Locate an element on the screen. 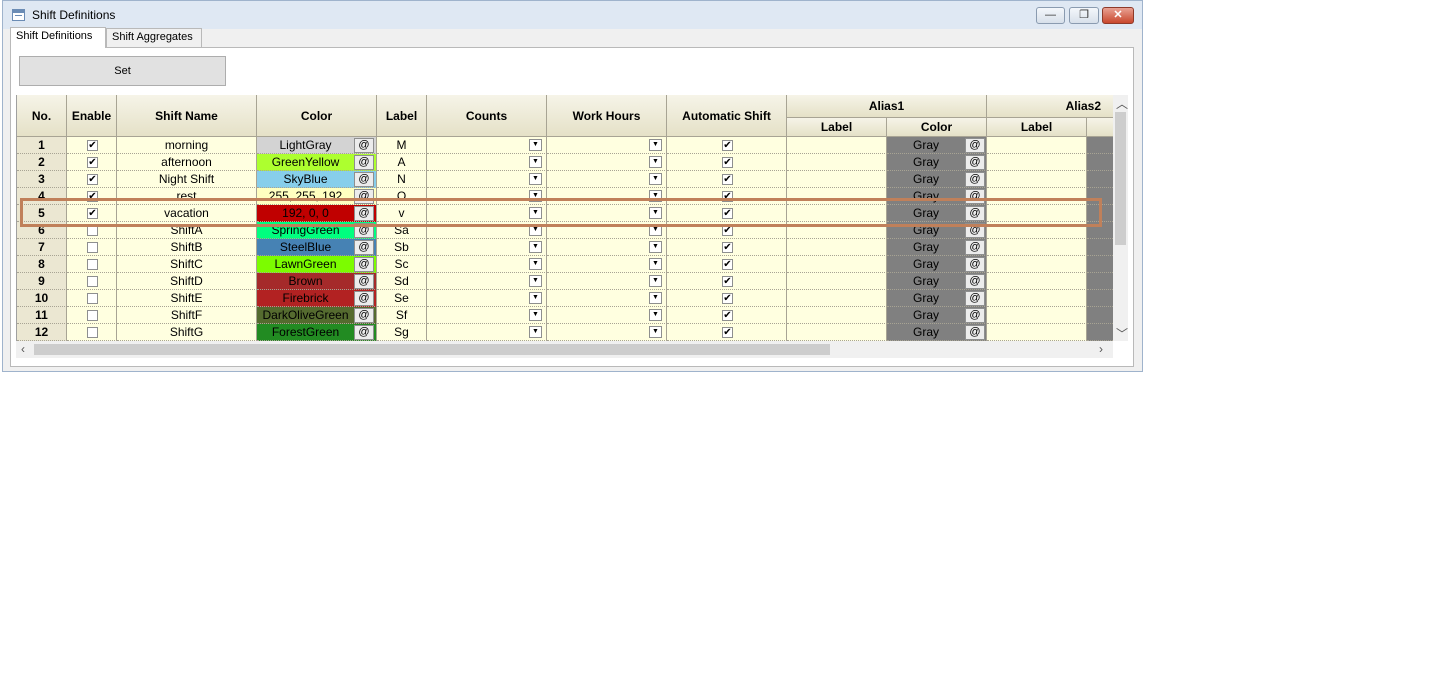 The image size is (1434, 692). horizontal-scrollbar: ‹ › is located at coordinates (564, 349).